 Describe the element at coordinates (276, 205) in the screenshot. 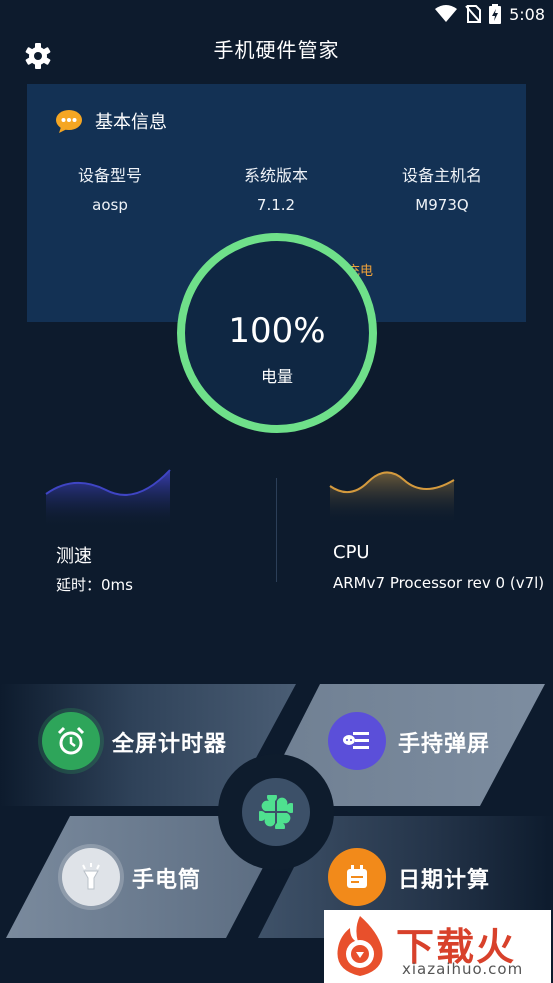

I see `system-version-value: 7.1.2` at that location.